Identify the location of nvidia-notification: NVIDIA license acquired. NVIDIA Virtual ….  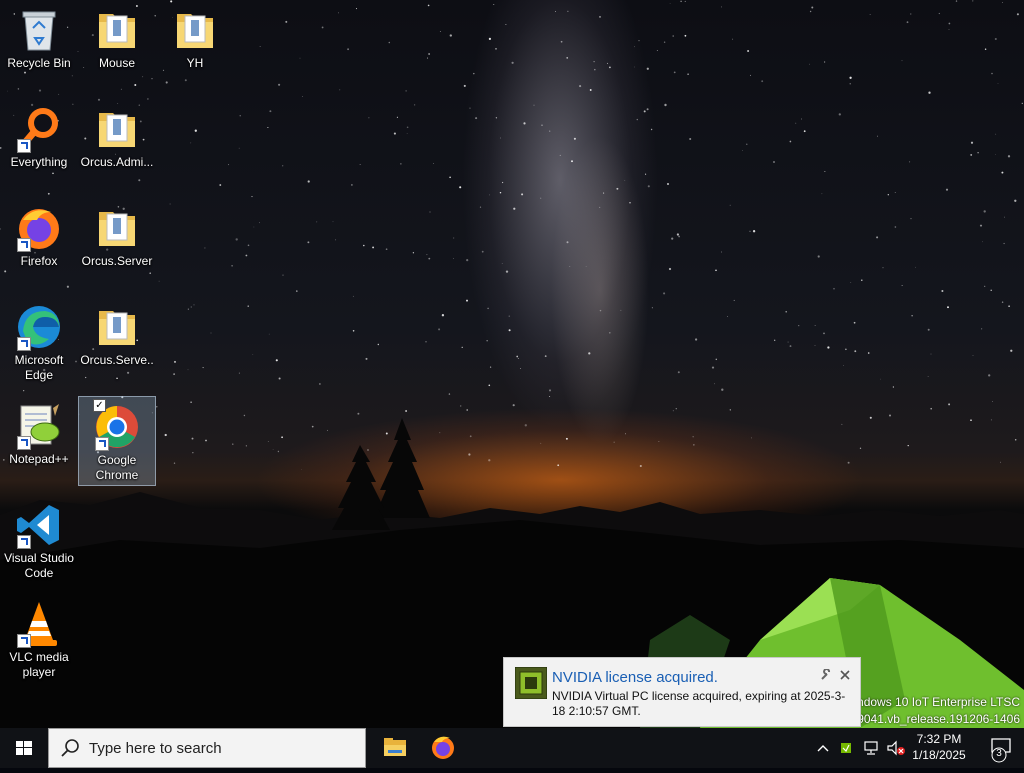
(682, 692).